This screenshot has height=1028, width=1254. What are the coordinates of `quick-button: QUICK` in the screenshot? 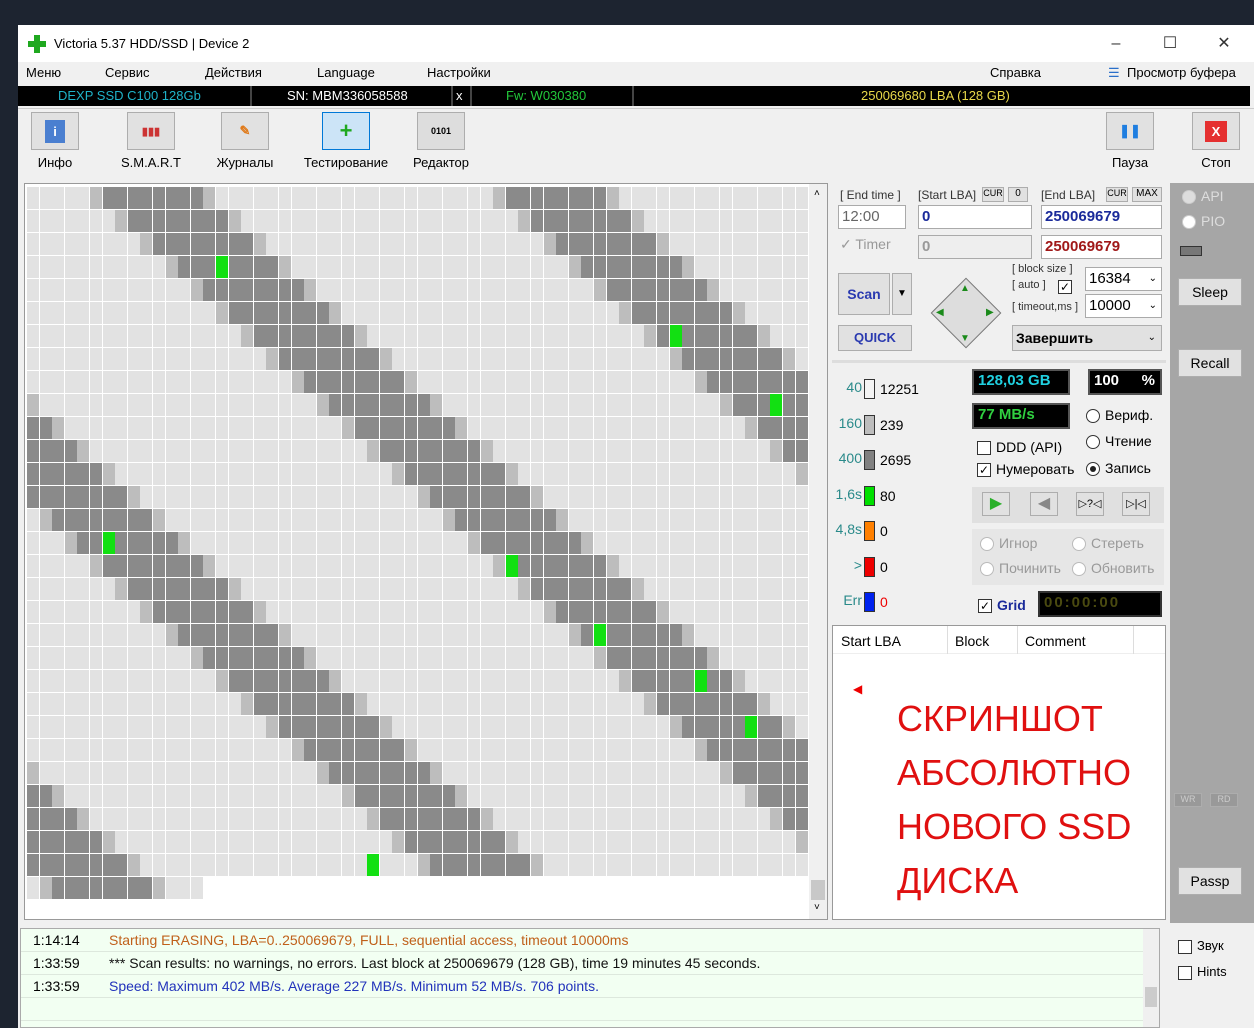 It's located at (875, 338).